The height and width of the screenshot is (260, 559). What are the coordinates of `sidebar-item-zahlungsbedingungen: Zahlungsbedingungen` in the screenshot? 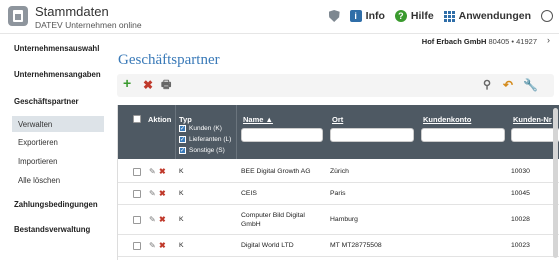 It's located at (56, 204).